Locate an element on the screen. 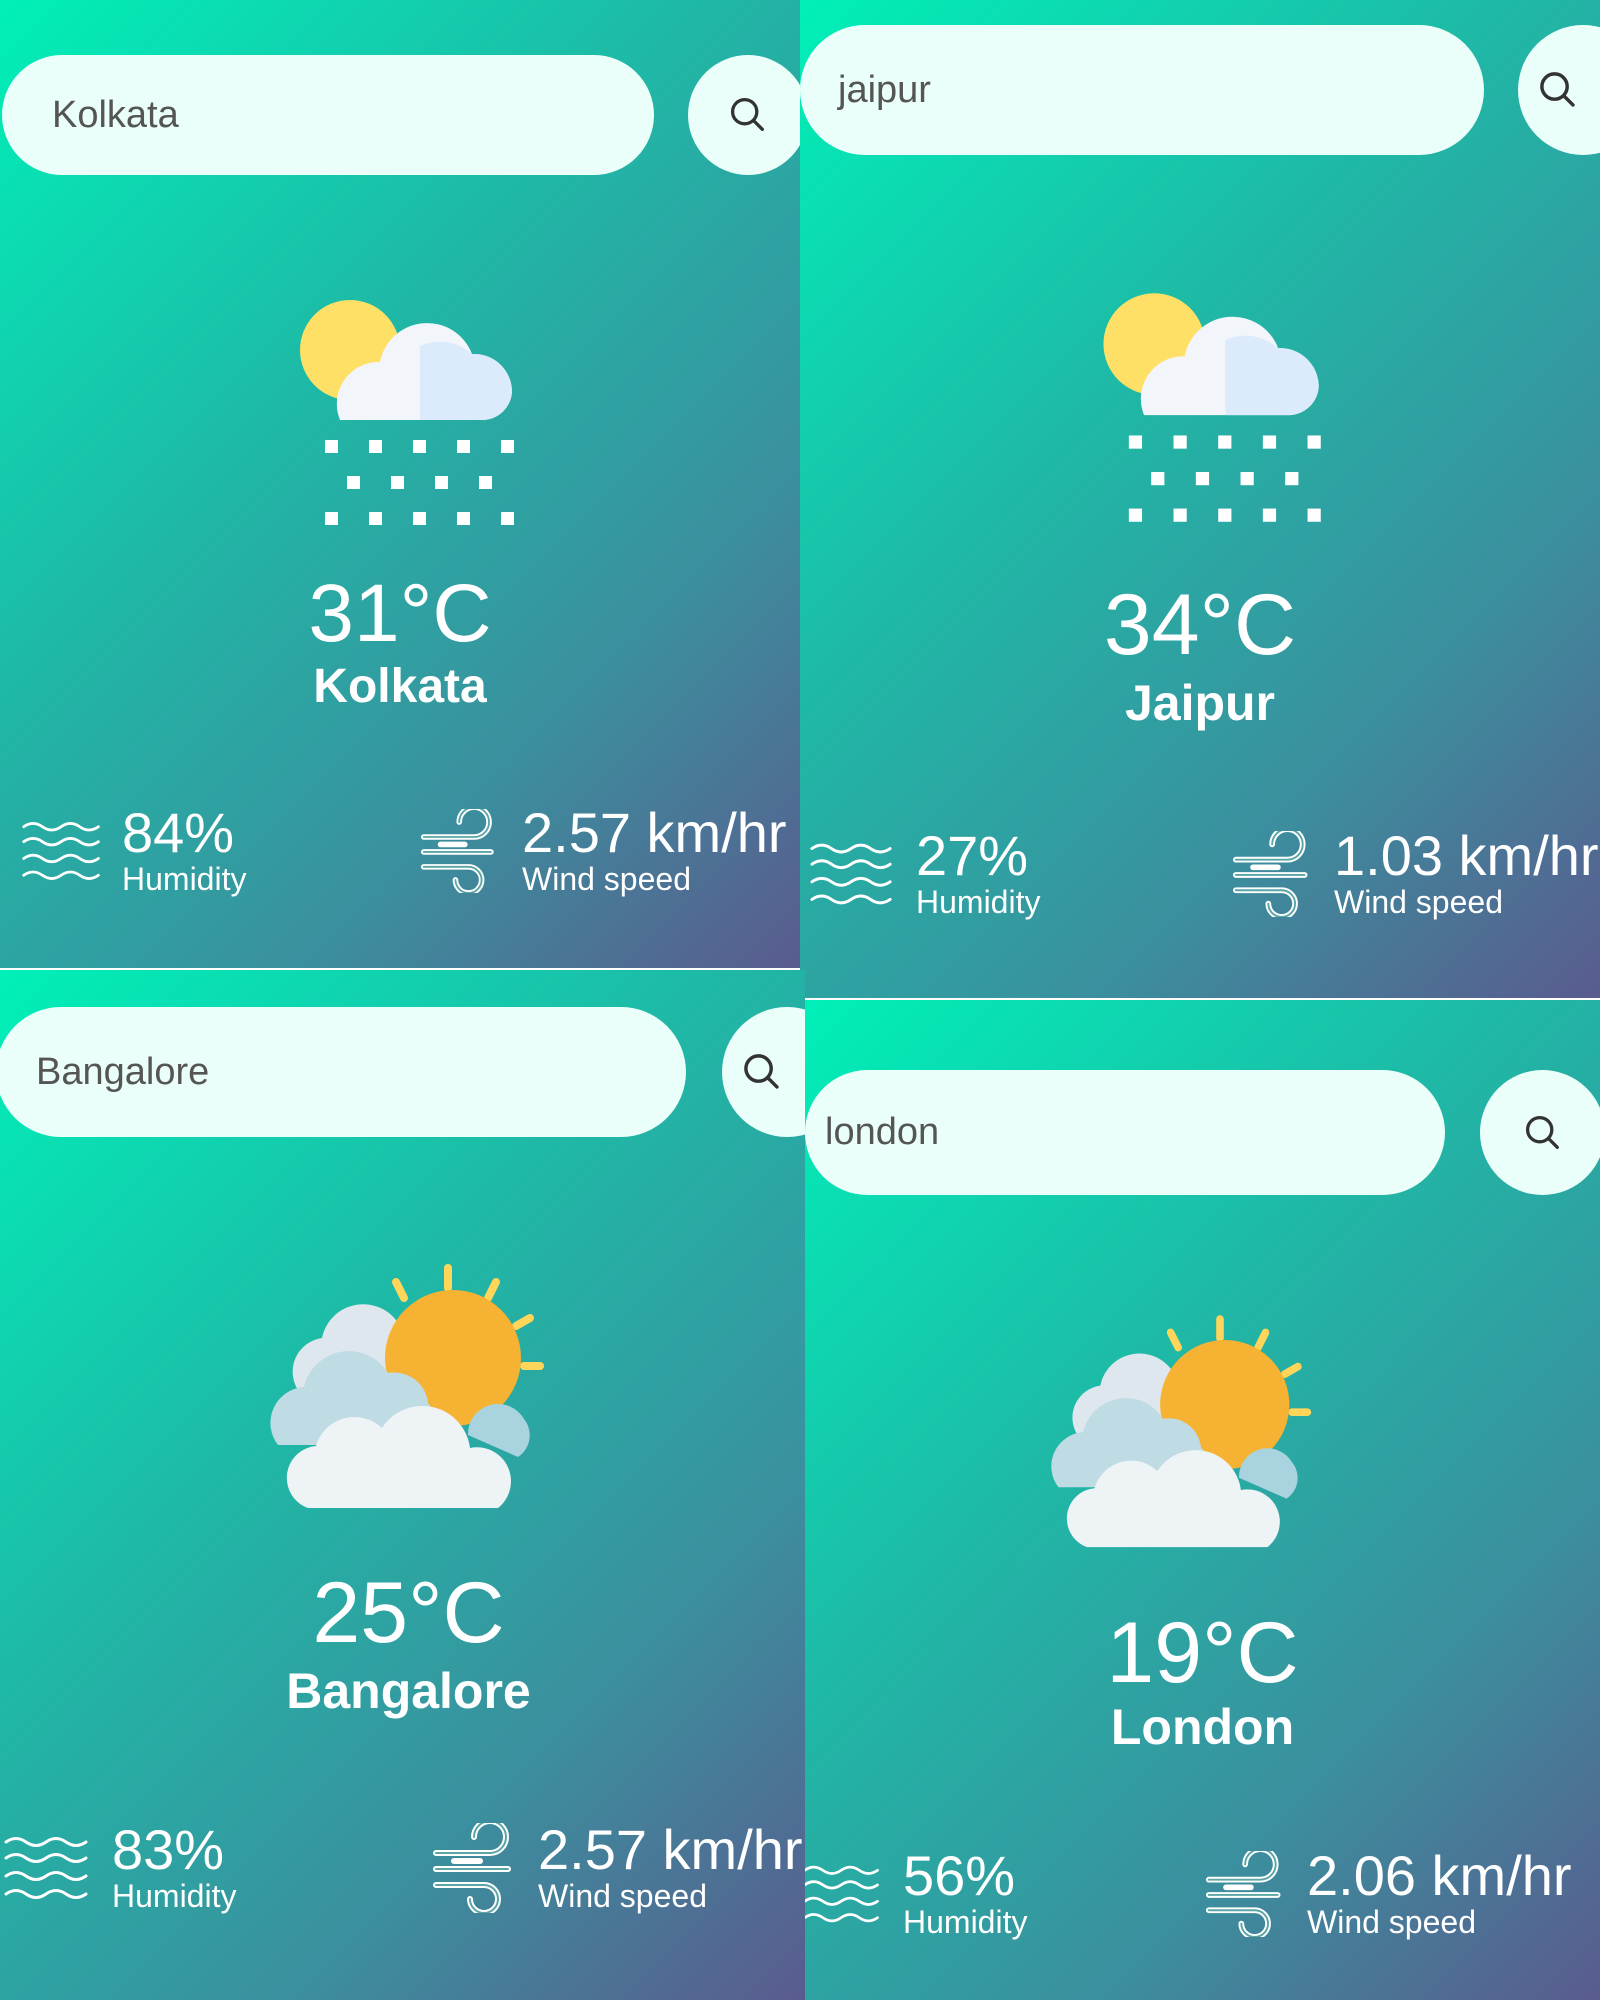  search-input: jaipur is located at coordinates (1142, 90).